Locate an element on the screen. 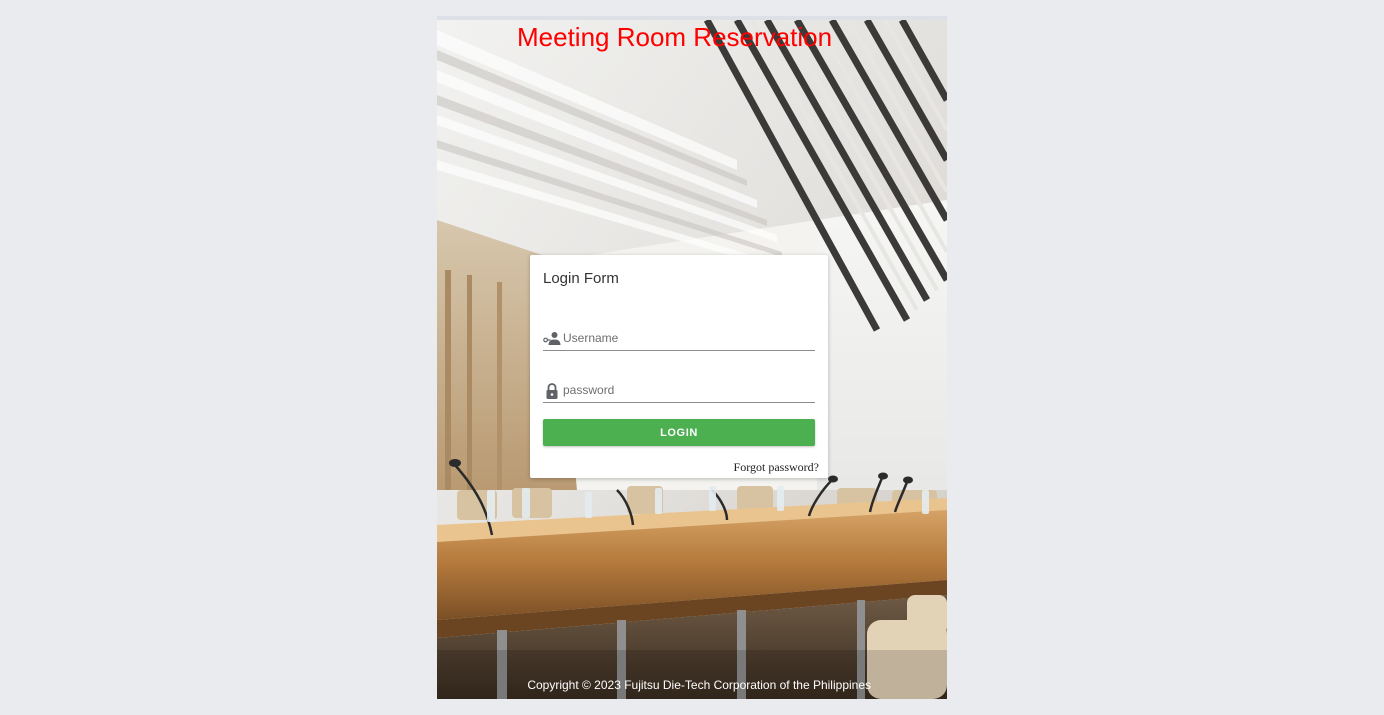 This screenshot has width=1384, height=715. password-field-wrapper is located at coordinates (679, 391).